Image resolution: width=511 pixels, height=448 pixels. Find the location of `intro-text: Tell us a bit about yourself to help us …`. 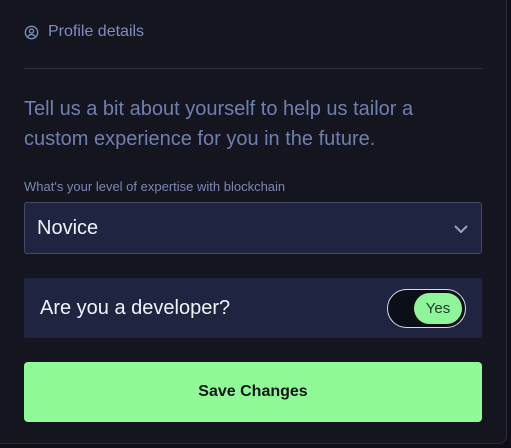

intro-text: Tell us a bit about yourself to help us … is located at coordinates (219, 124).